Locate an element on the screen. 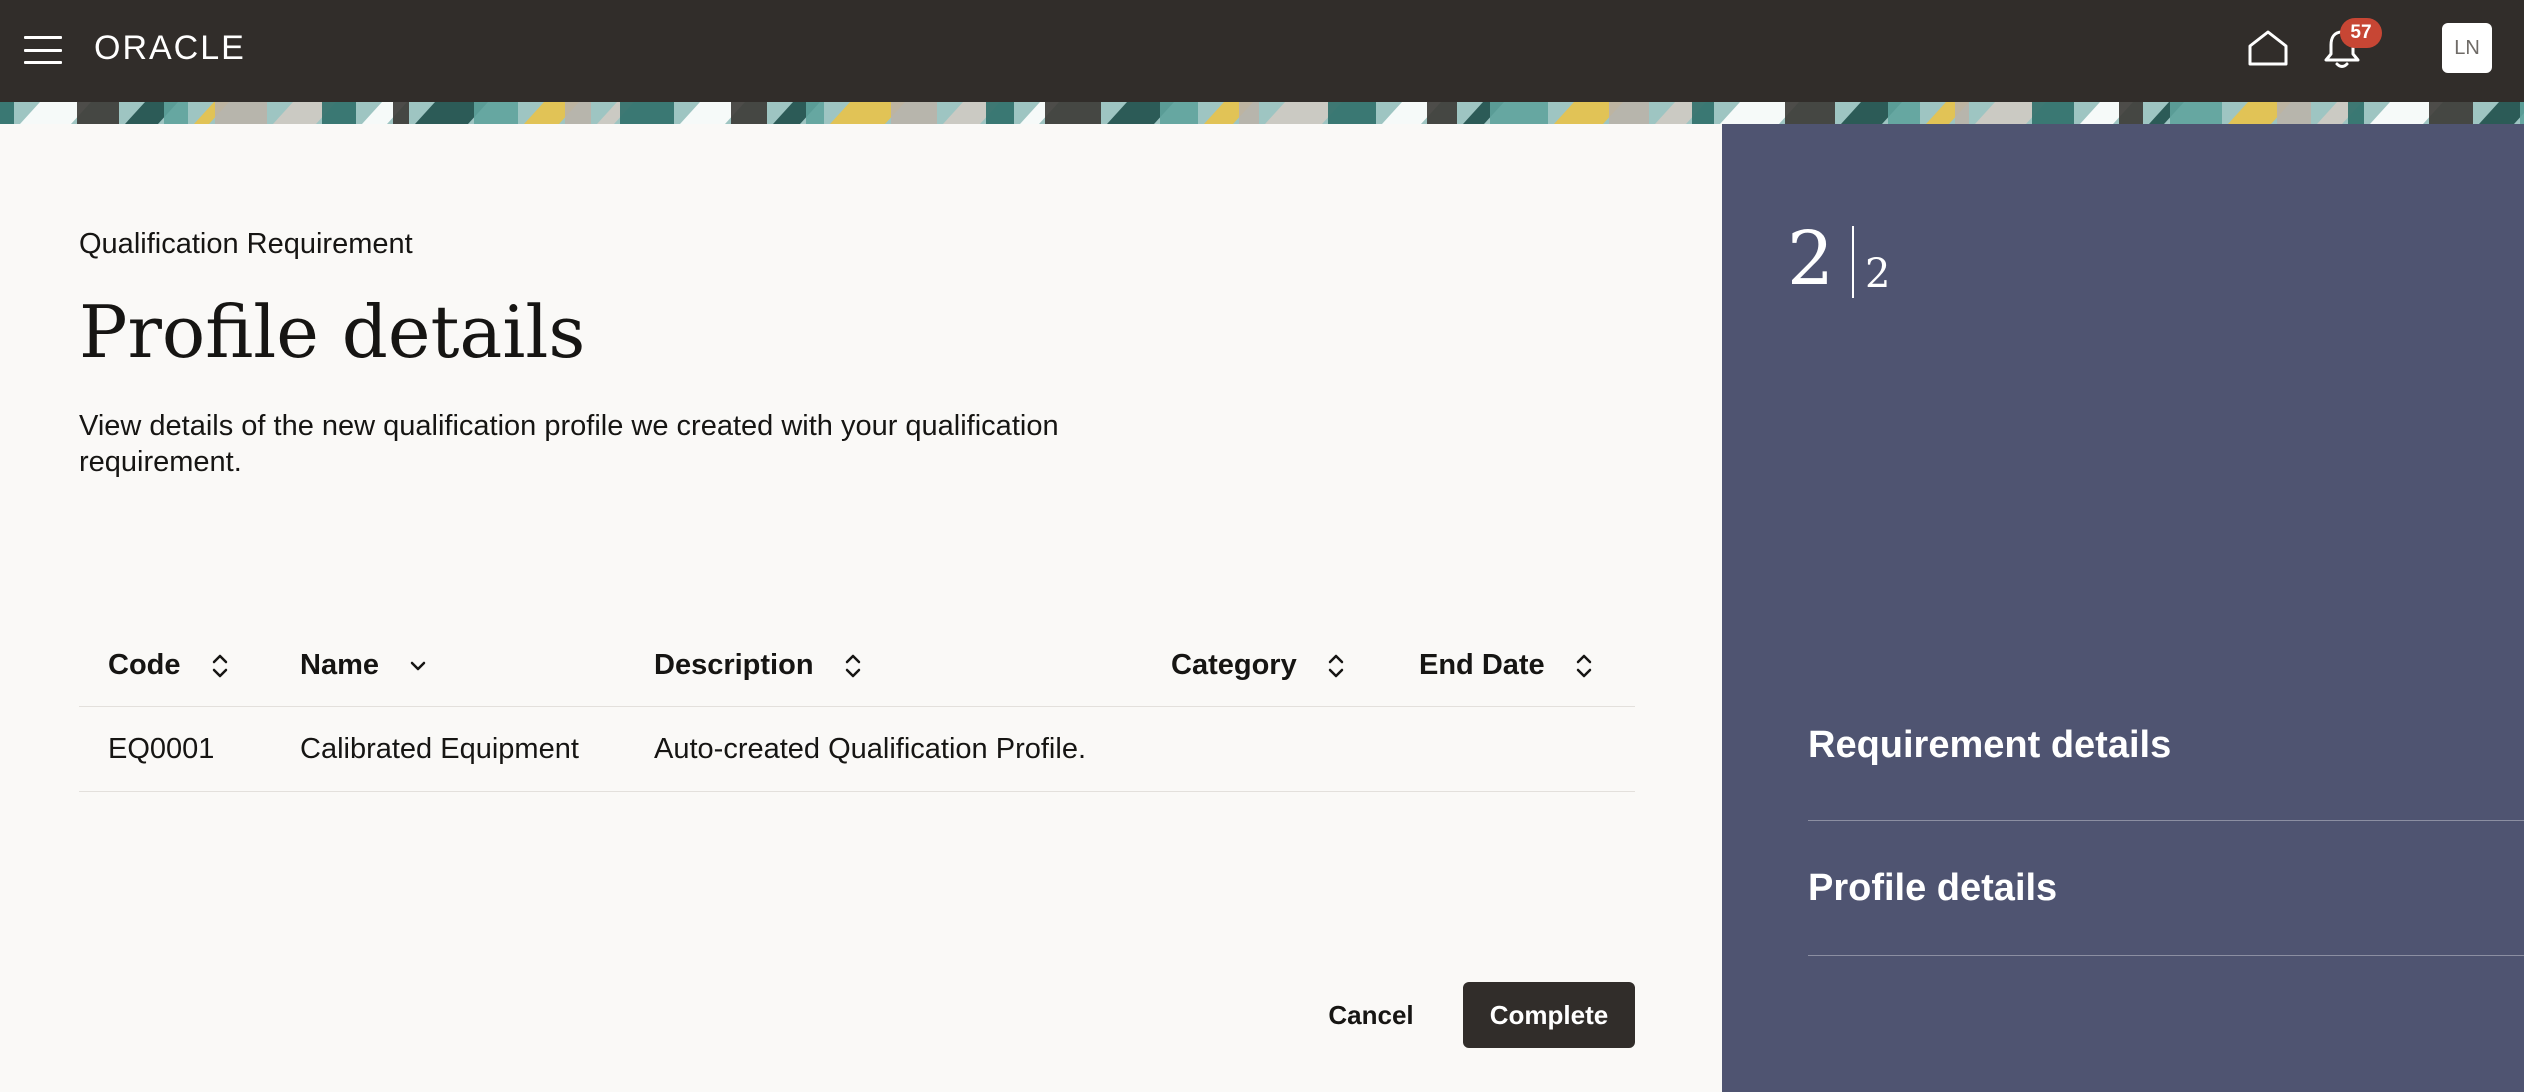  step-profile-details: Profile details is located at coordinates (2166, 888).